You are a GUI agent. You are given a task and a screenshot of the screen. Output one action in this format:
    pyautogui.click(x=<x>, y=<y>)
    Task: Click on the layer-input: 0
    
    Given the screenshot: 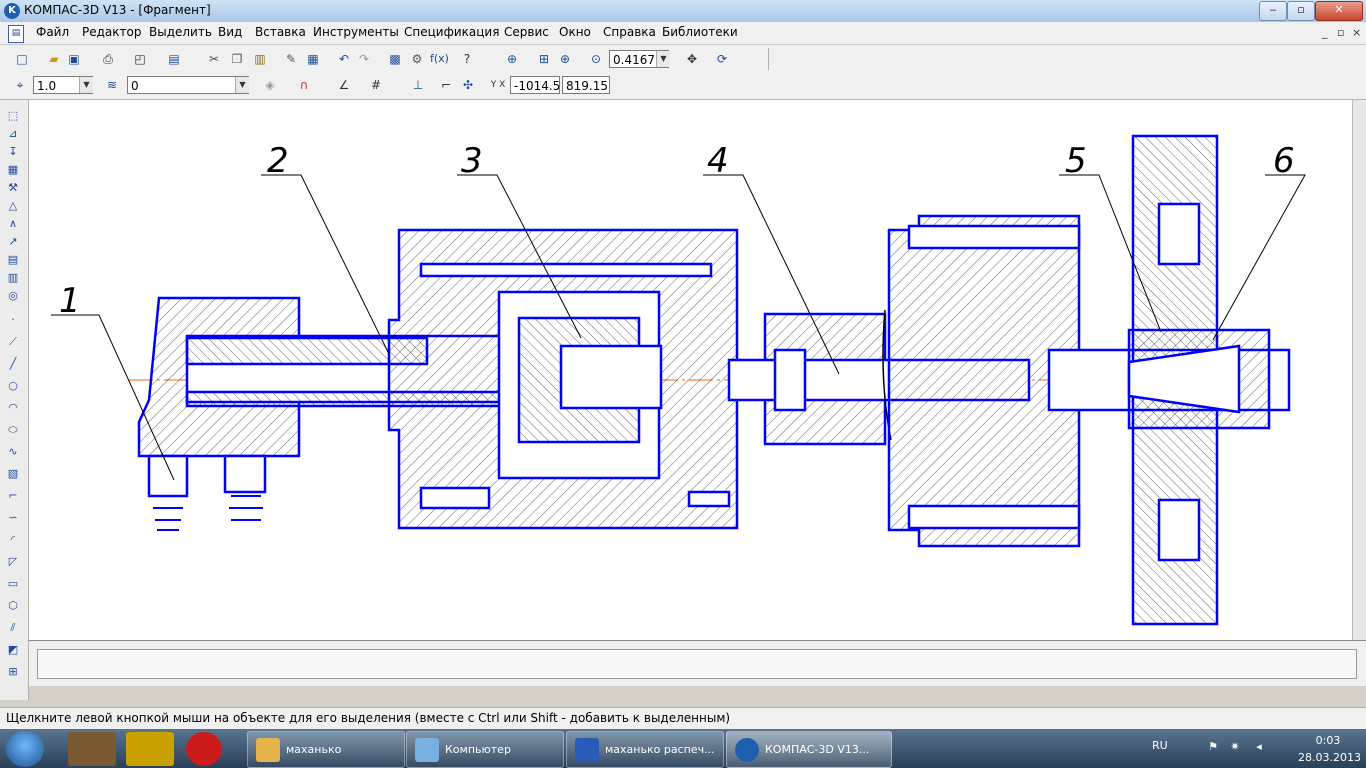 What is the action you would take?
    pyautogui.click(x=188, y=85)
    